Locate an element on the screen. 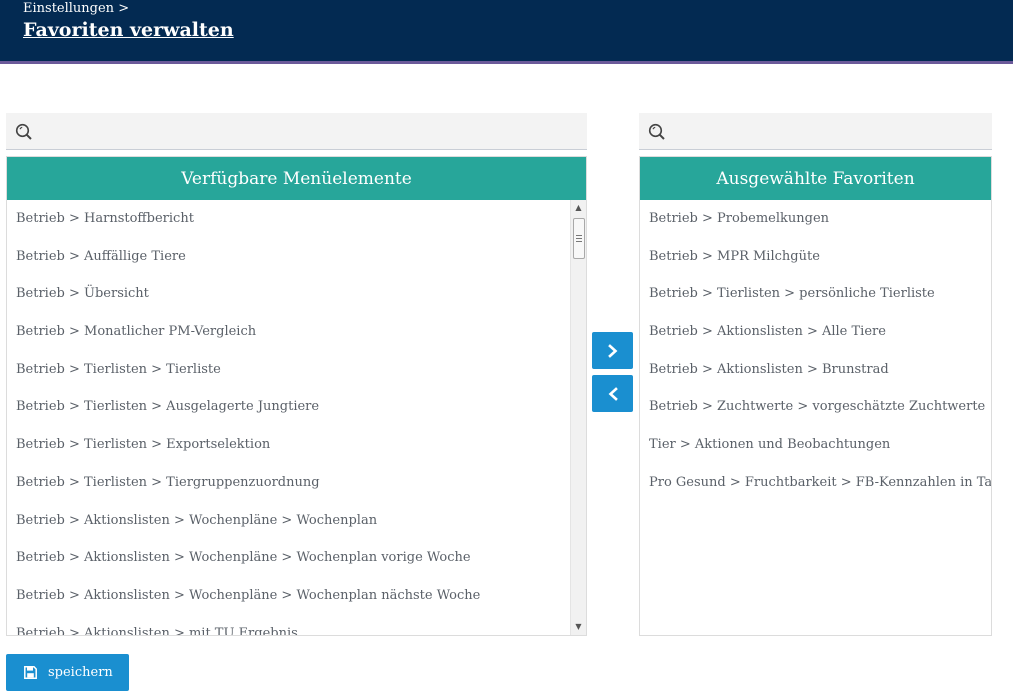 The height and width of the screenshot is (694, 1013). list-item: Betrieb > Probemelkungen is located at coordinates (815, 219).